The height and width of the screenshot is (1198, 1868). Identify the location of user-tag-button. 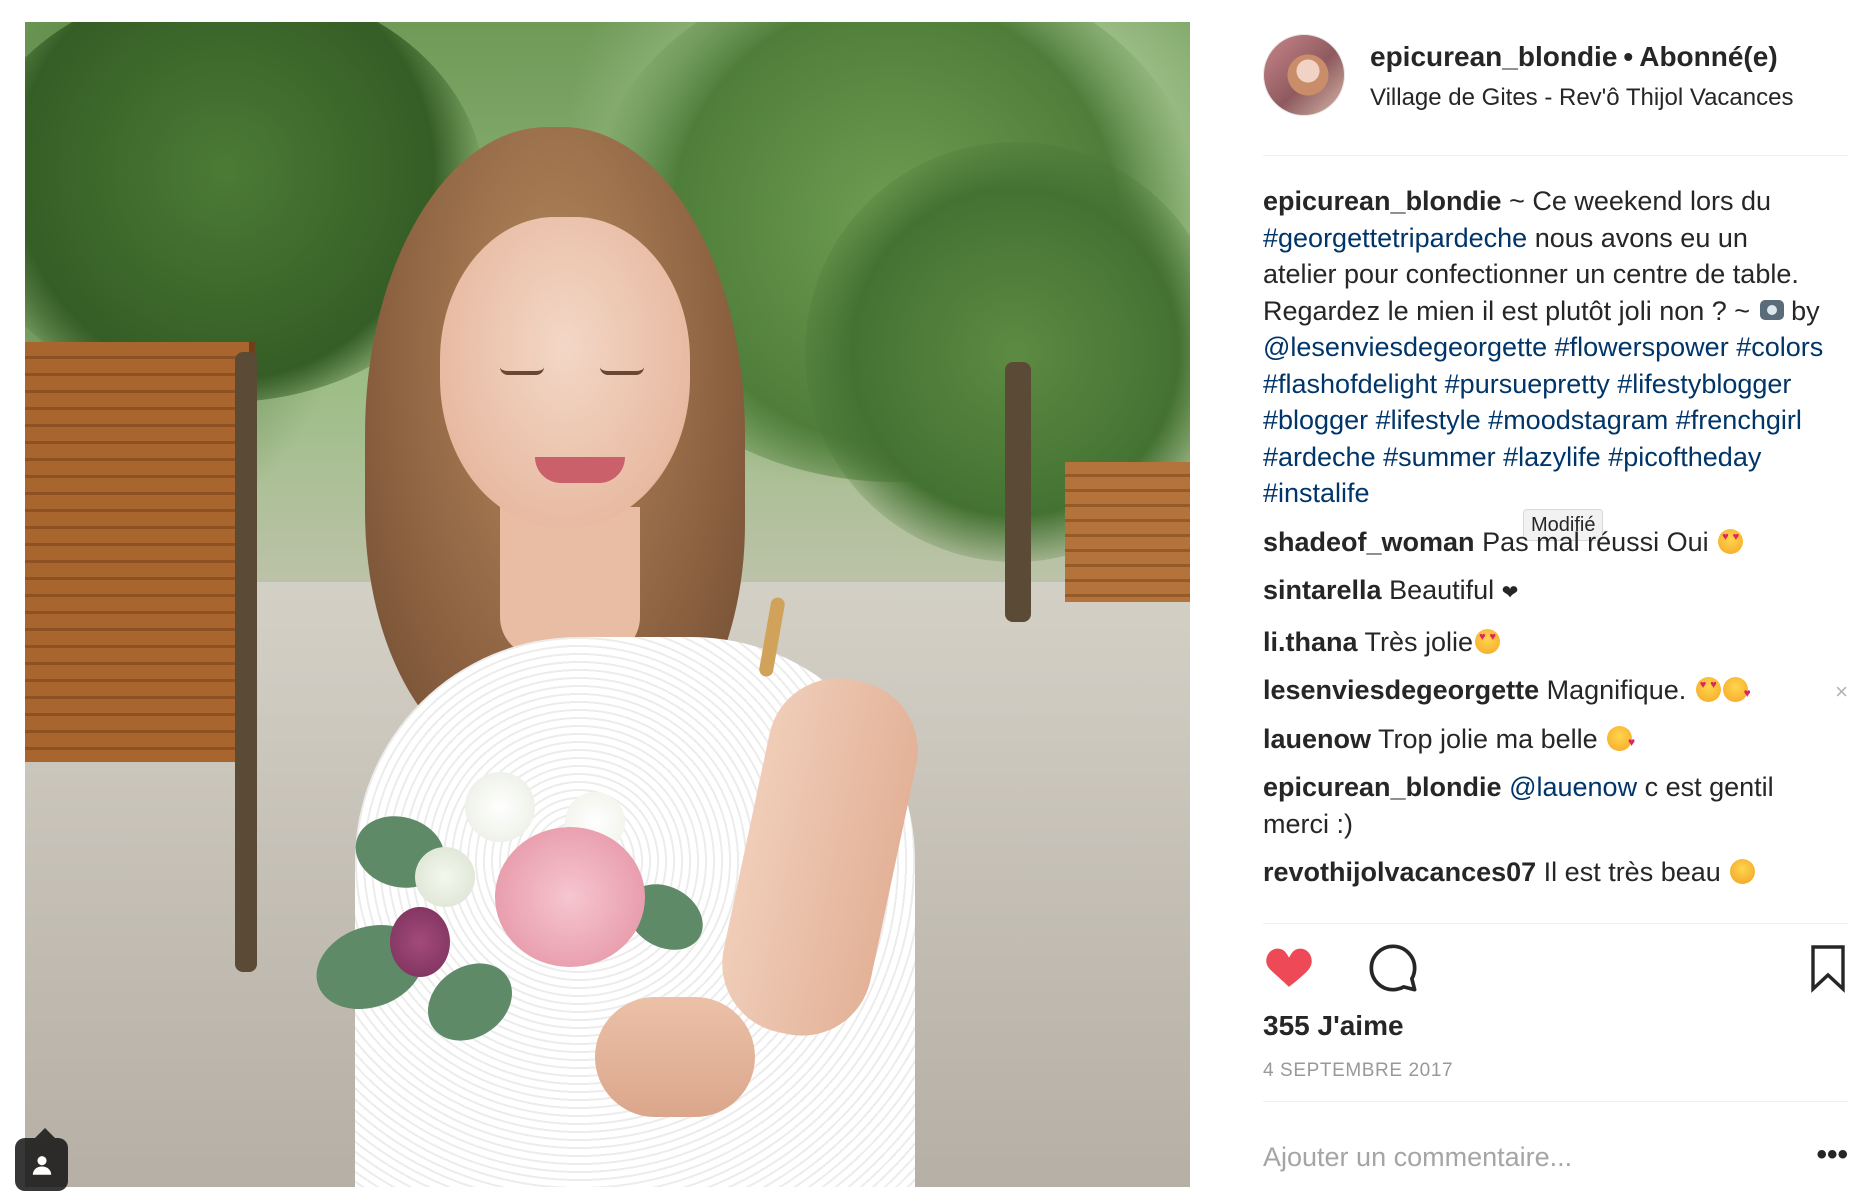
(41, 1159).